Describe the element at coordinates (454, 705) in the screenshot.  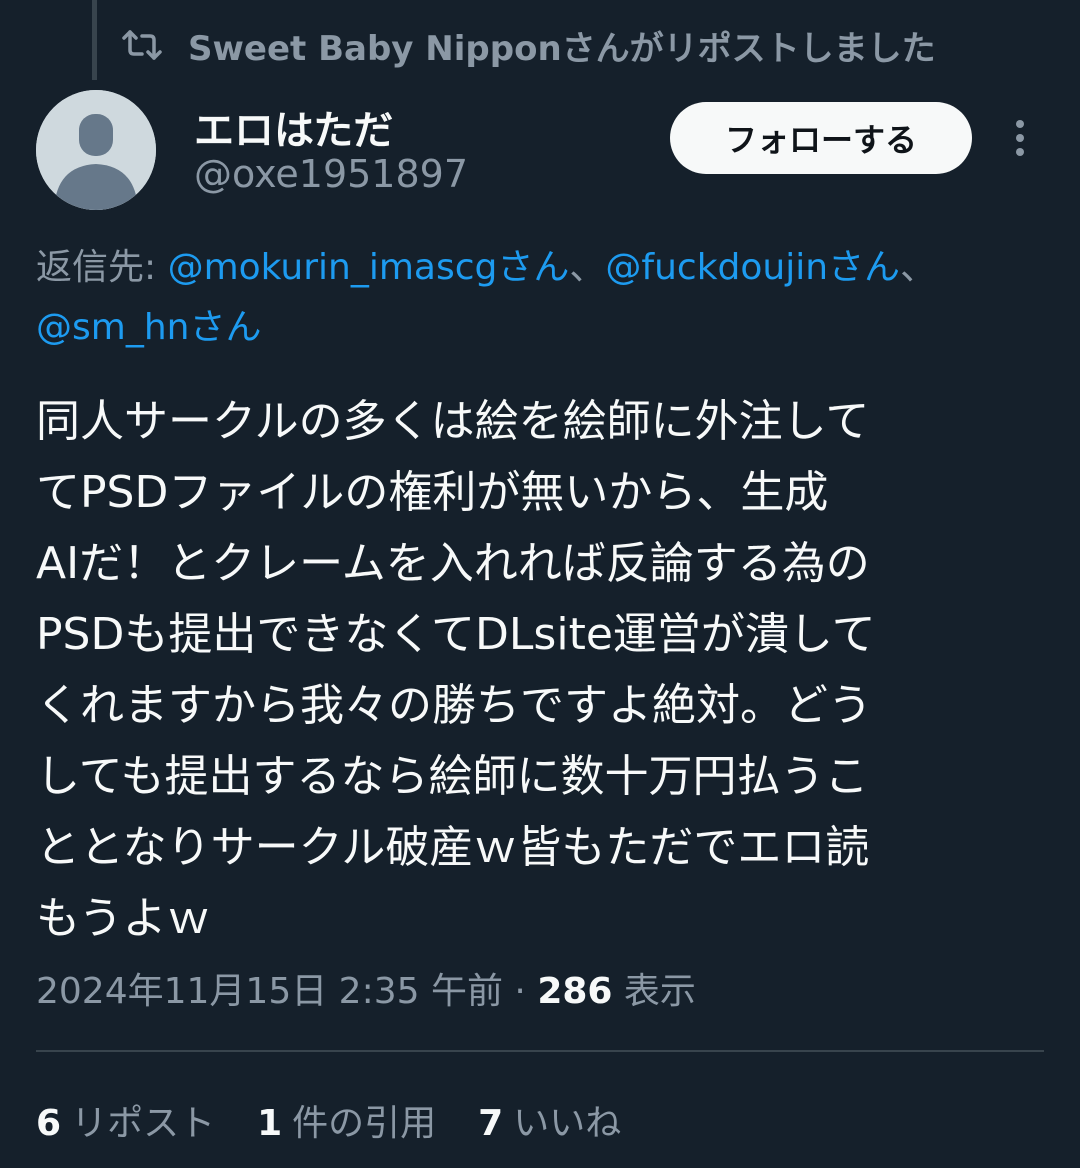
I see `tweet-line: くれますから我々の勝ちですよ絶対。どう` at that location.